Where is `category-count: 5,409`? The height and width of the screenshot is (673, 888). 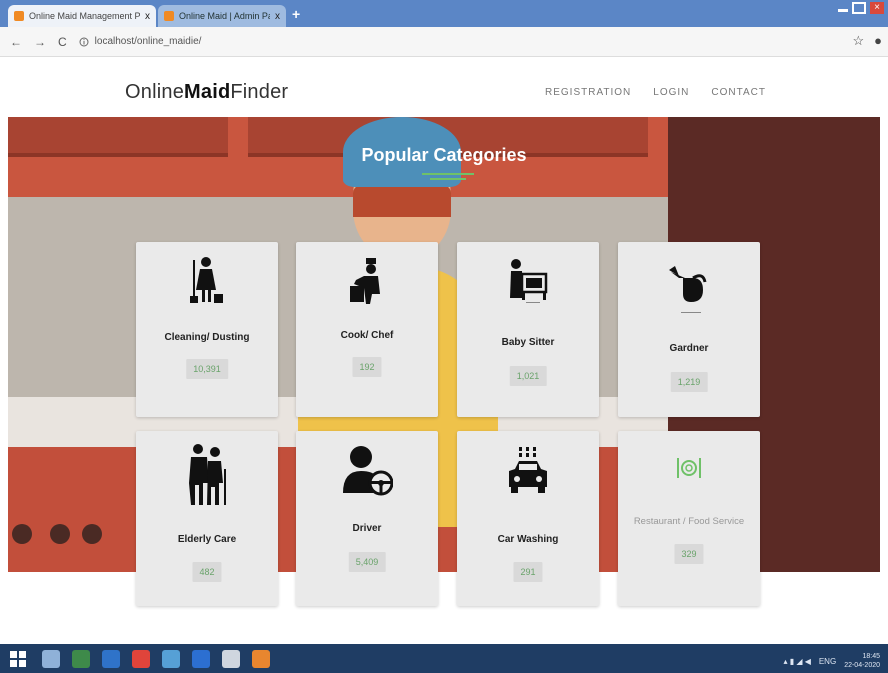
category-count: 5,409 is located at coordinates (367, 562).